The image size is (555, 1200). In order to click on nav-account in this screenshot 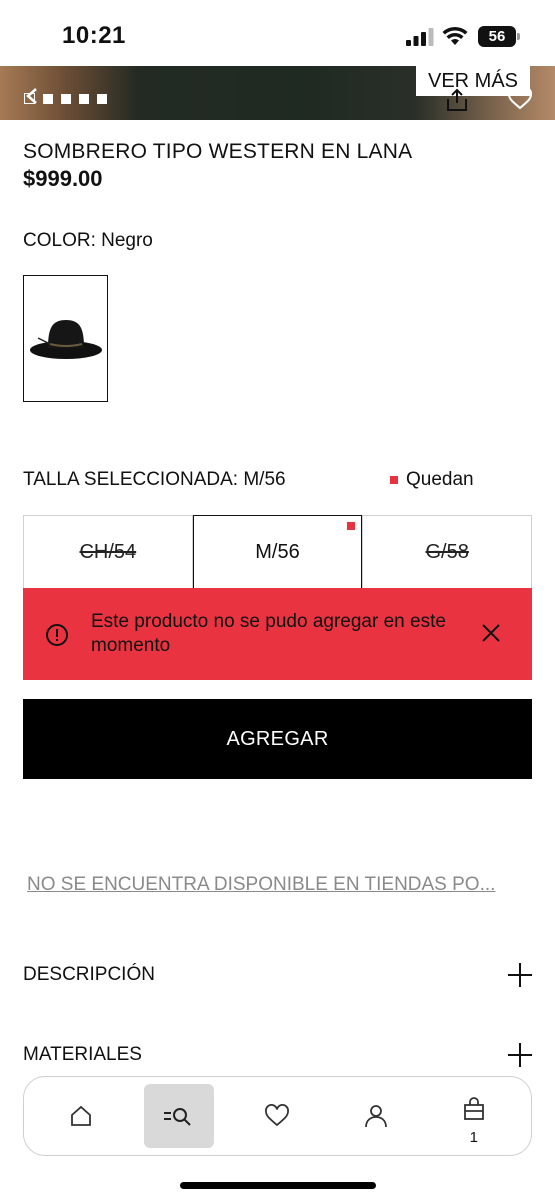, I will do `click(376, 1116)`.